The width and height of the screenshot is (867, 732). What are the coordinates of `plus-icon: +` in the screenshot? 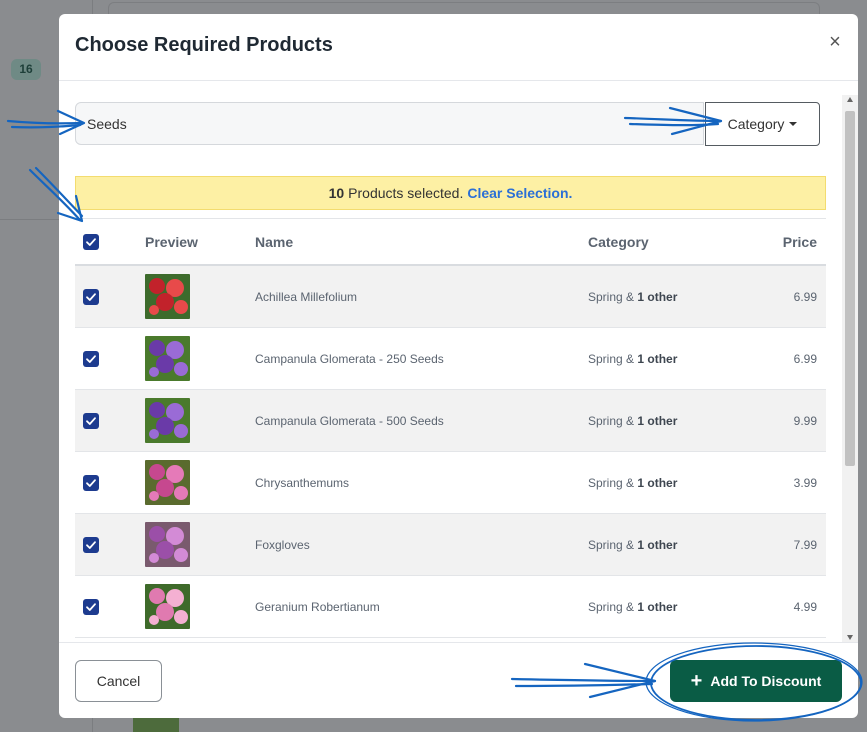 It's located at (696, 681).